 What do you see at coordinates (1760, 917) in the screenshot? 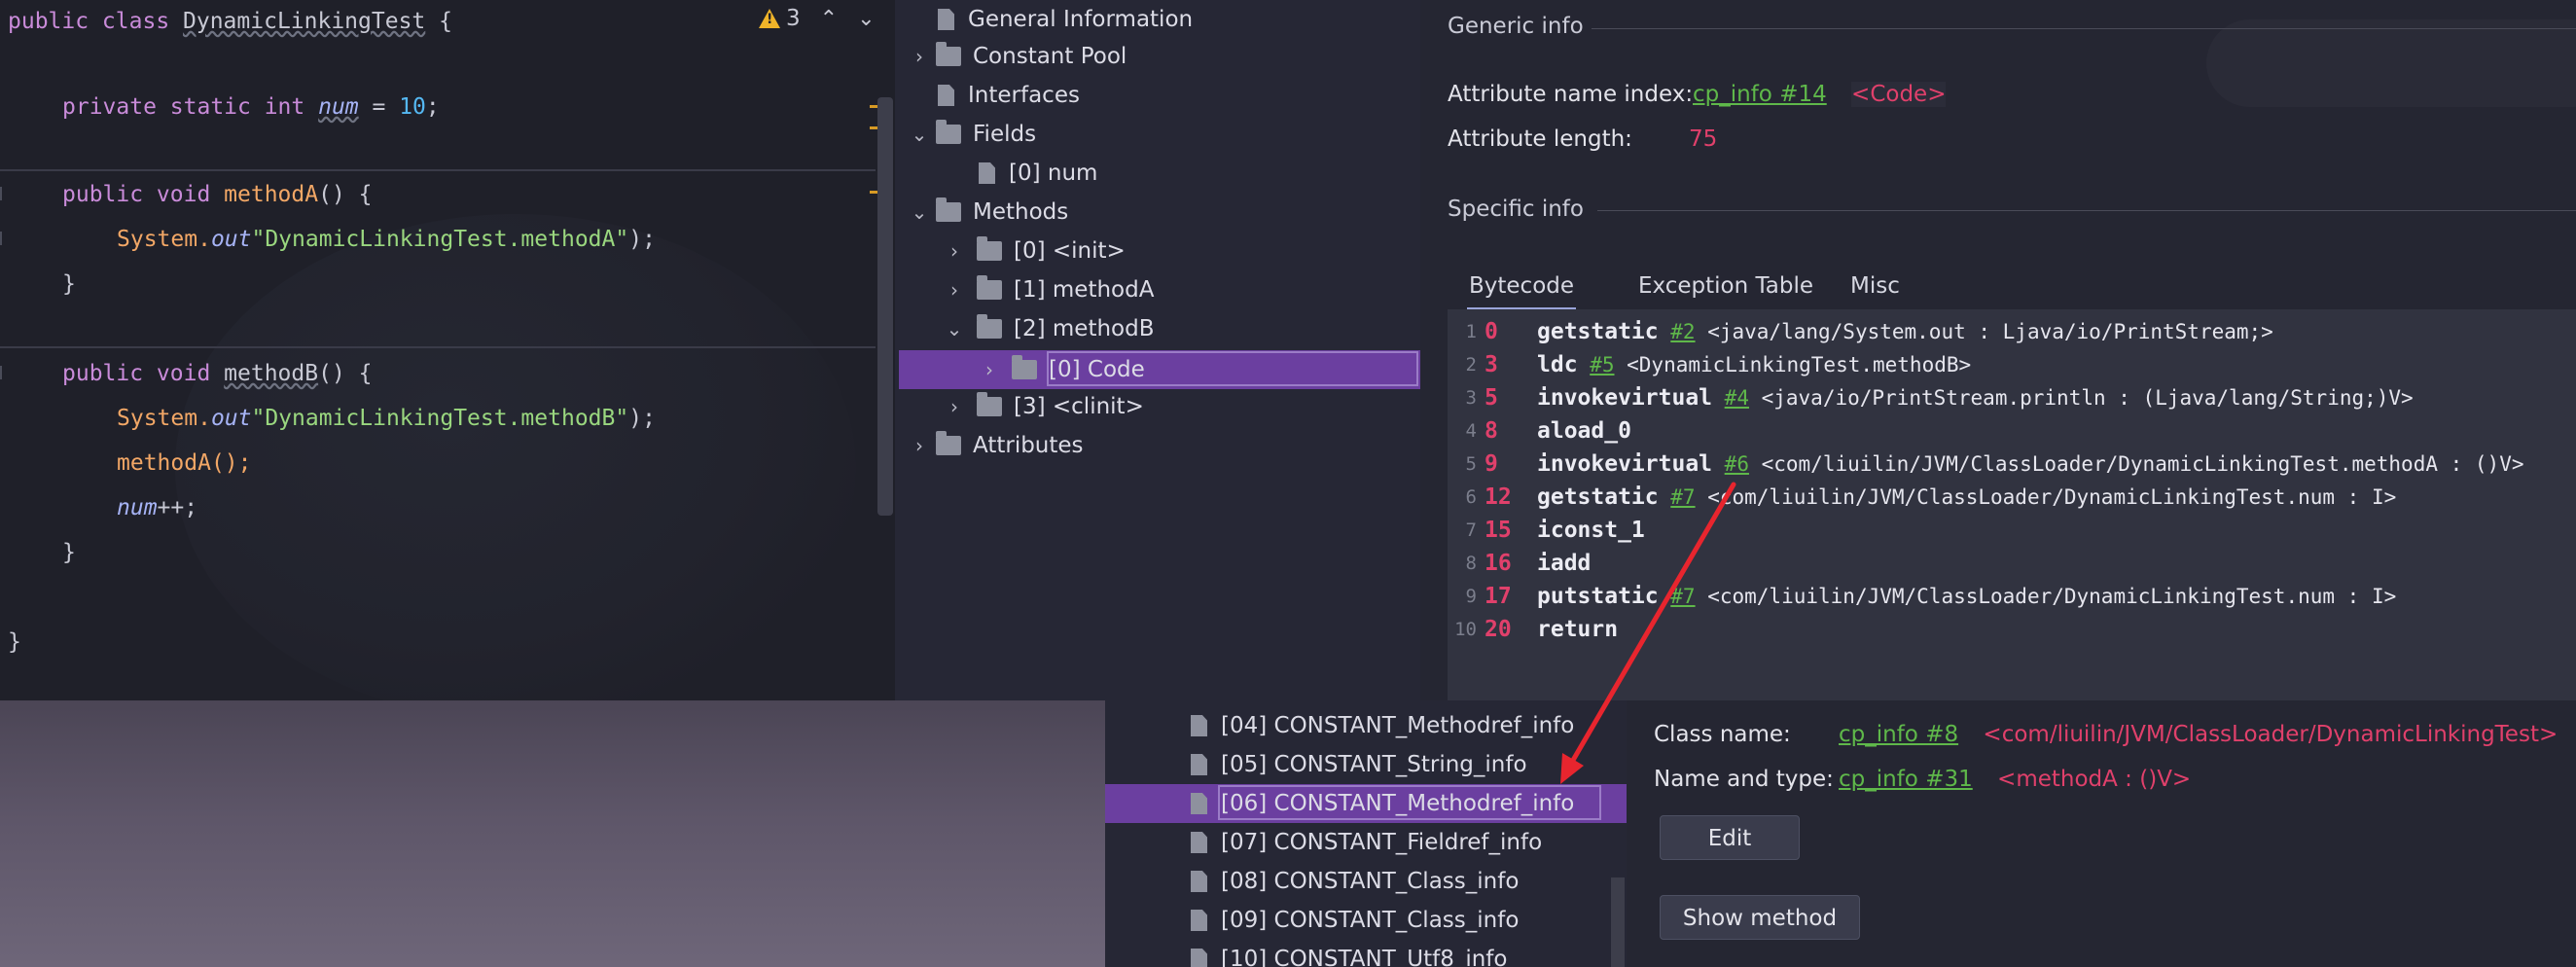
I see `show-method-button: Show method` at bounding box center [1760, 917].